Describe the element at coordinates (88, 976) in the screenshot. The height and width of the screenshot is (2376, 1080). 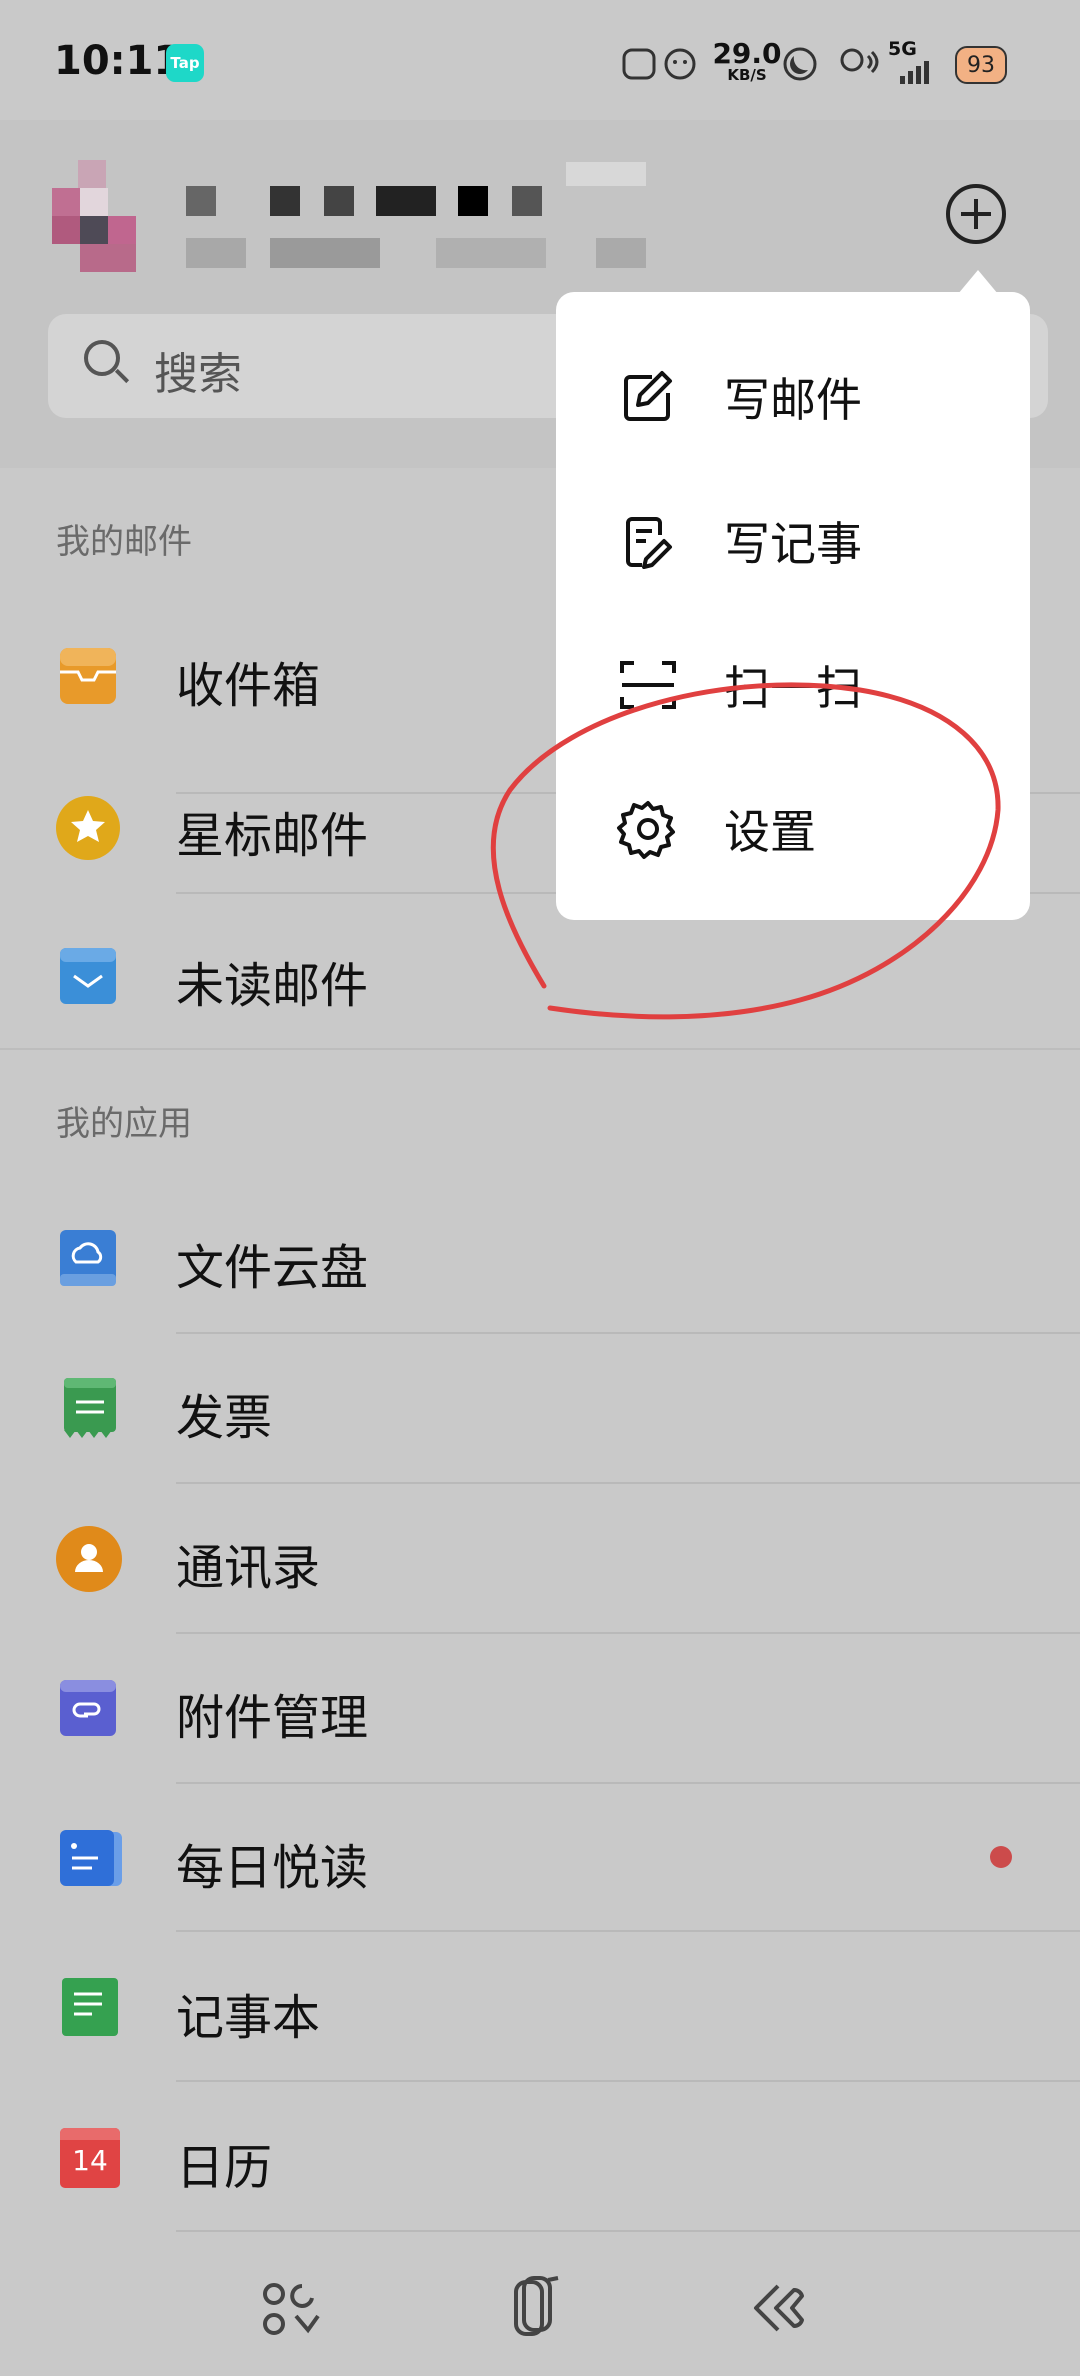
I see `unread-mail-icon` at that location.